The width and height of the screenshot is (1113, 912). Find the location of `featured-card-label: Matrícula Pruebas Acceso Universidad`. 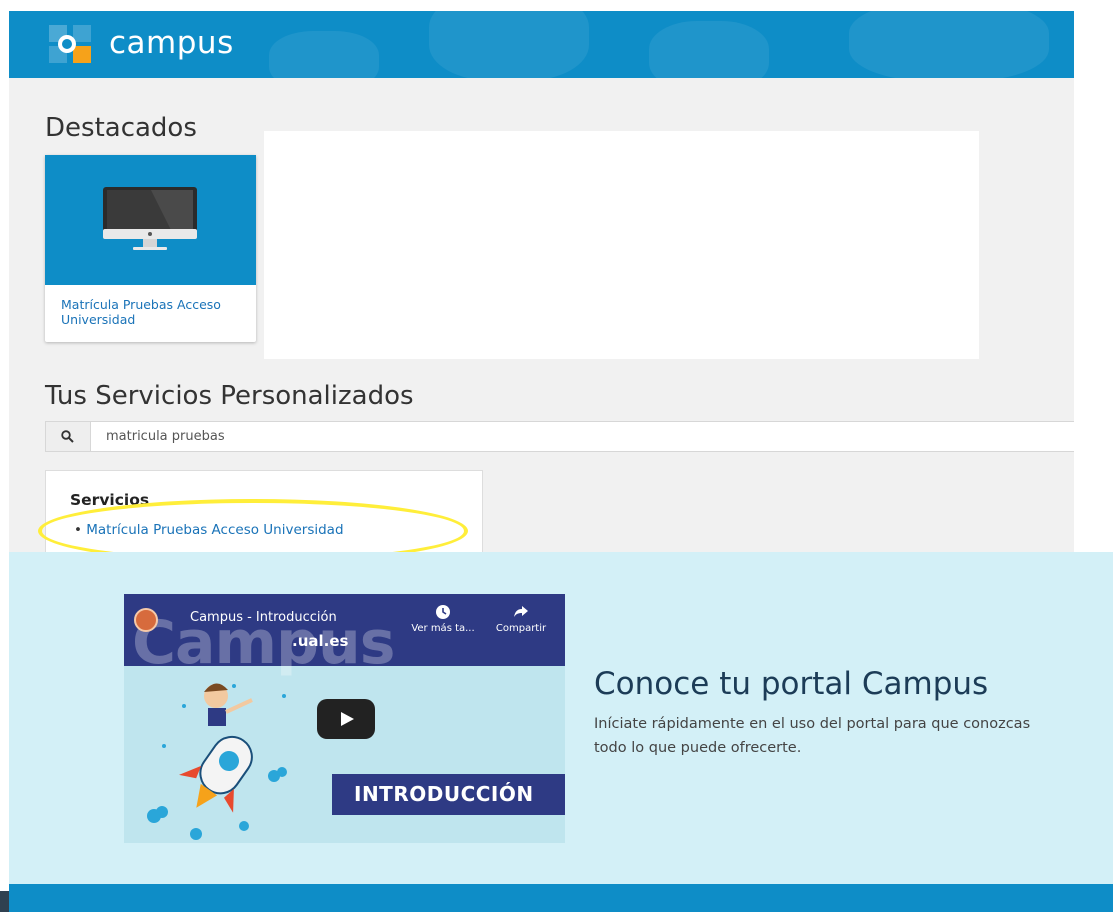

featured-card-label: Matrícula Pruebas Acceso Universidad is located at coordinates (151, 312).